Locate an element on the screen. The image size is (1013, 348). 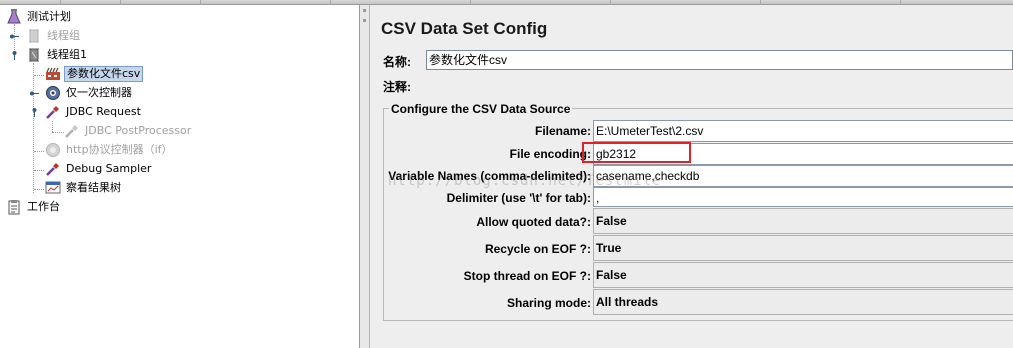
tree-node-thread-group: 线程组 is located at coordinates (54, 36).